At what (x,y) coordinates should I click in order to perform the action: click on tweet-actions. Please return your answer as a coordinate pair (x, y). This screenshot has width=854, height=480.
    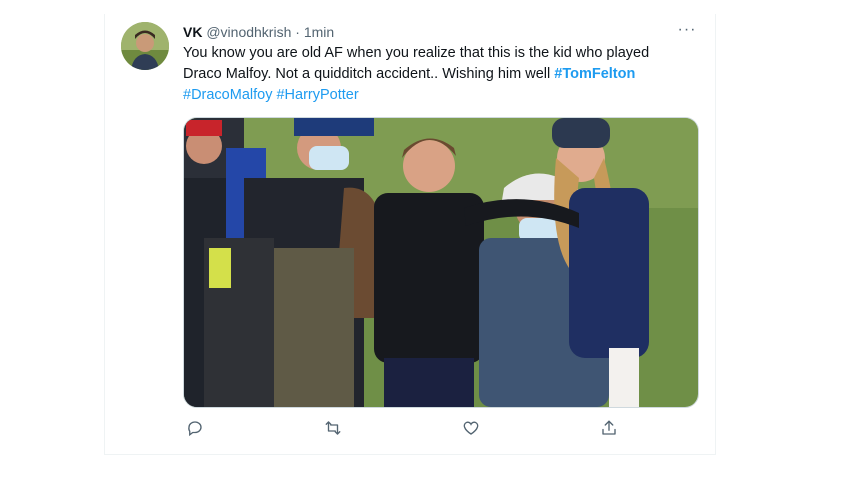
    Looking at the image, I should click on (399, 428).